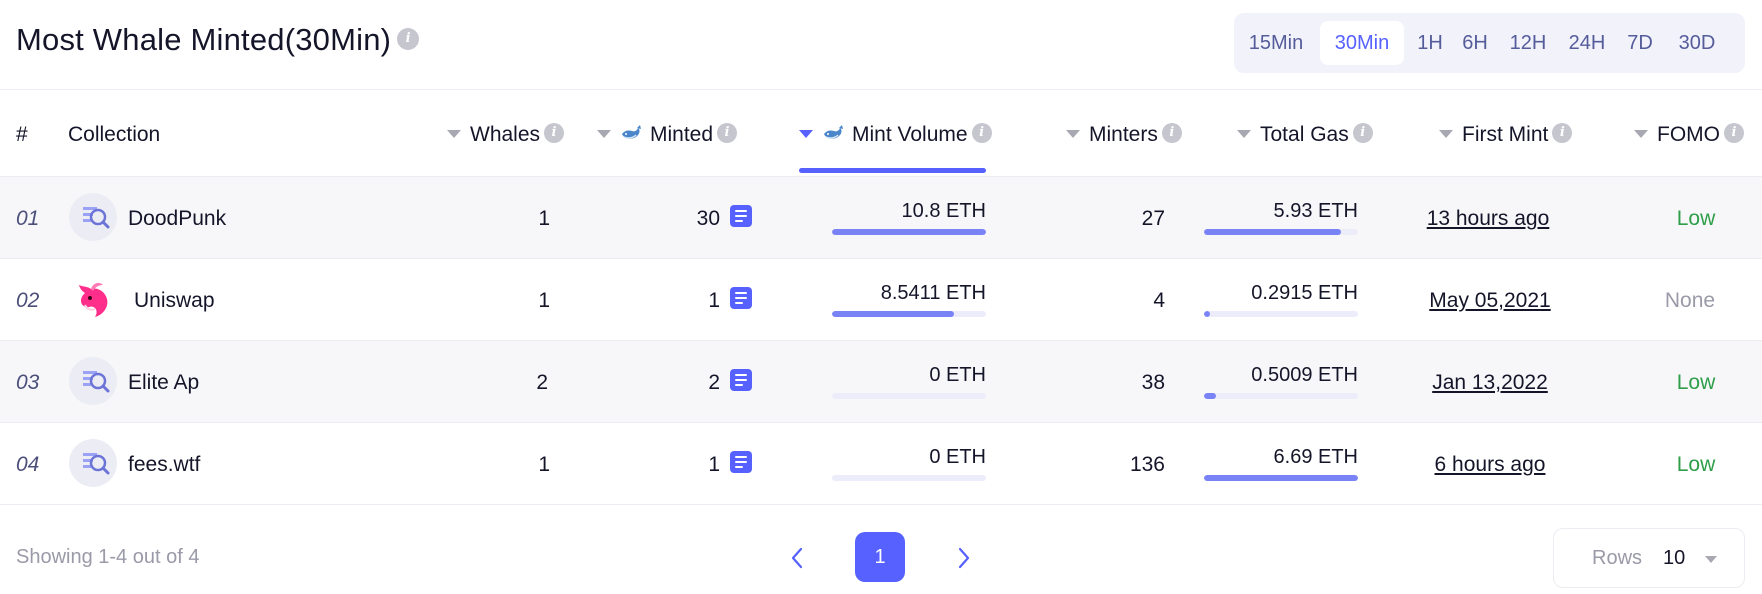 This screenshot has width=1762, height=594. What do you see at coordinates (22, 134) in the screenshot?
I see `column-rank: #` at bounding box center [22, 134].